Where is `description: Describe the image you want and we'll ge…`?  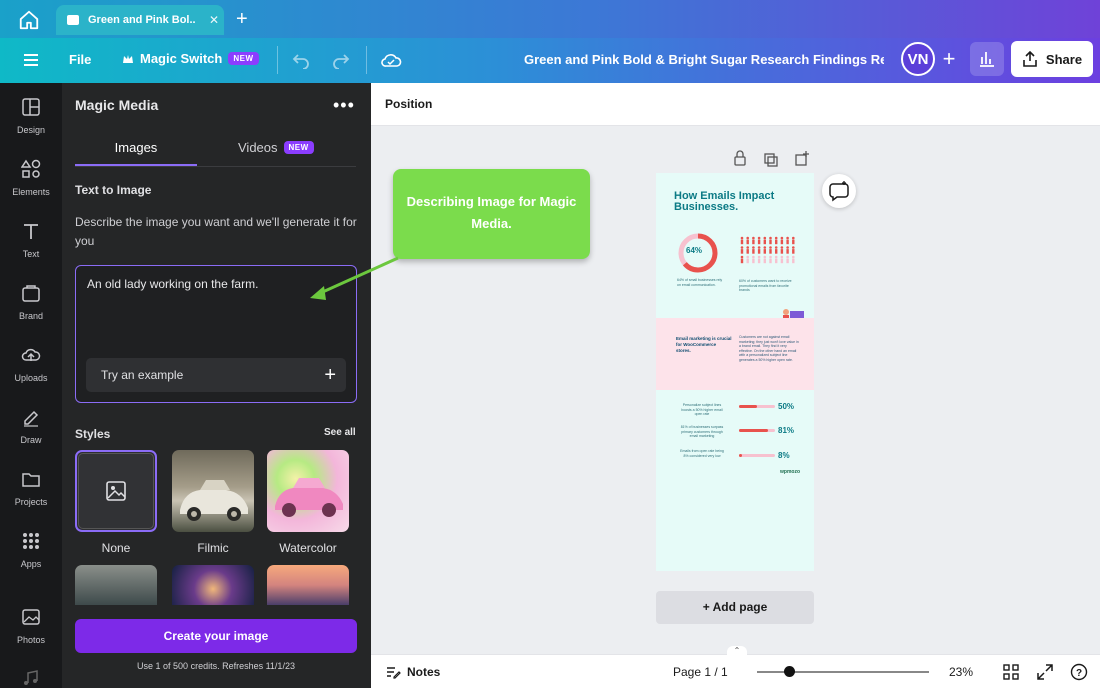
description: Describe the image you want and we'll ge… is located at coordinates (216, 231).